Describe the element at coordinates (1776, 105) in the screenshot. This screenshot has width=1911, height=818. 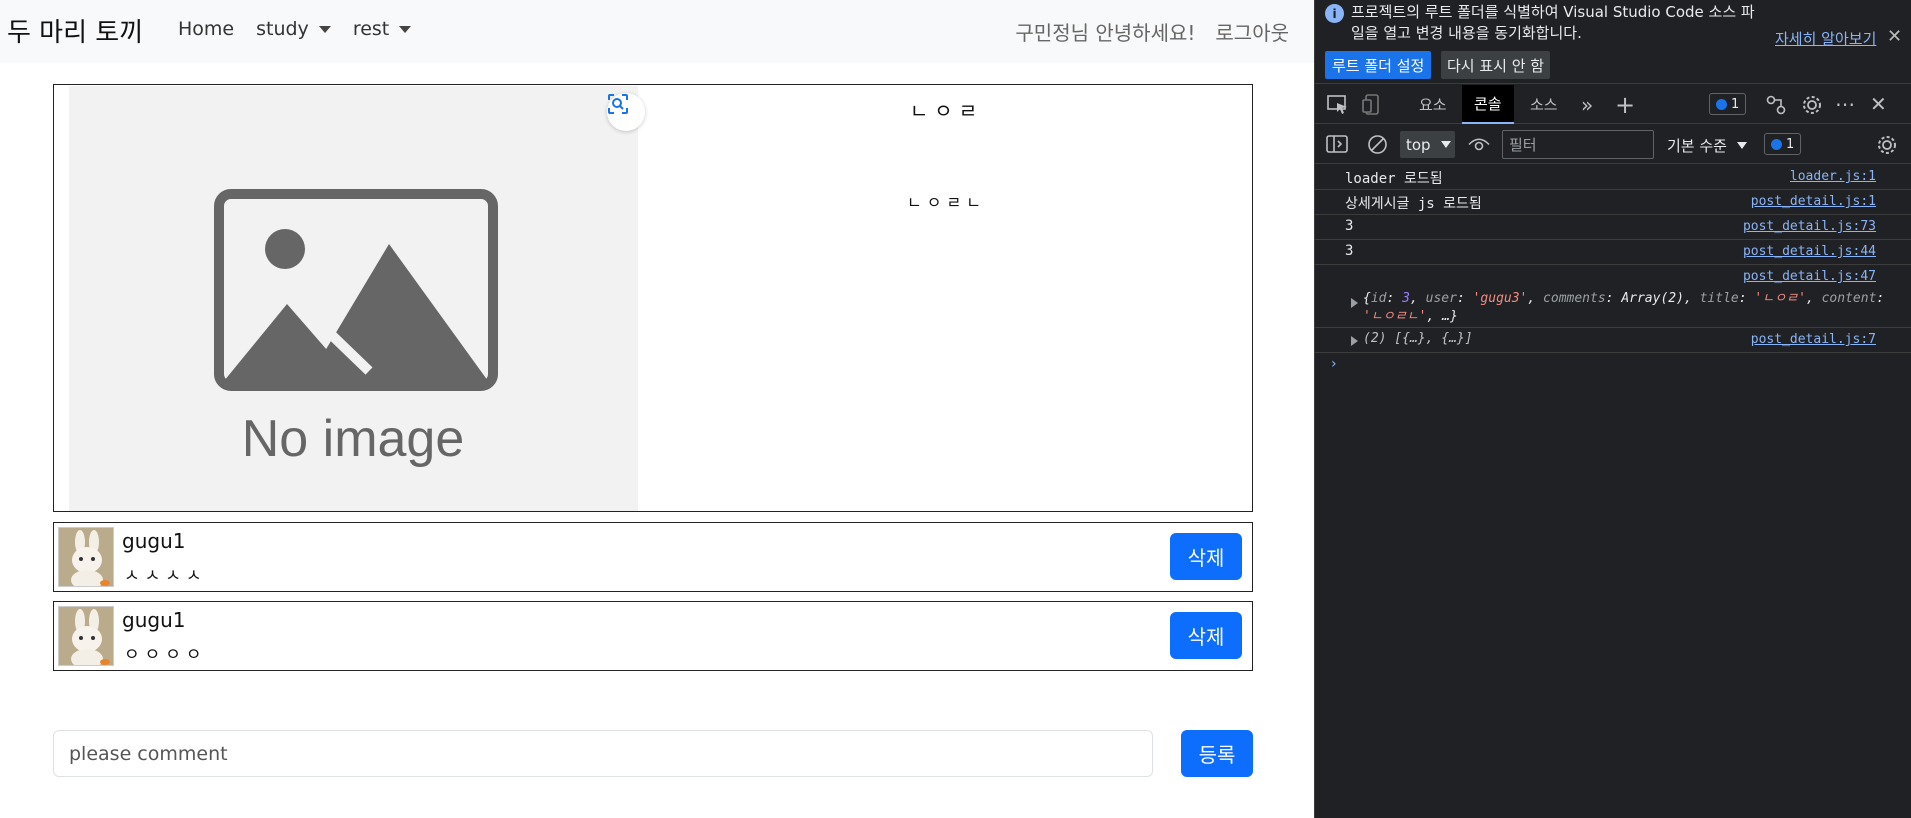
I see `performance-insights-icon` at that location.